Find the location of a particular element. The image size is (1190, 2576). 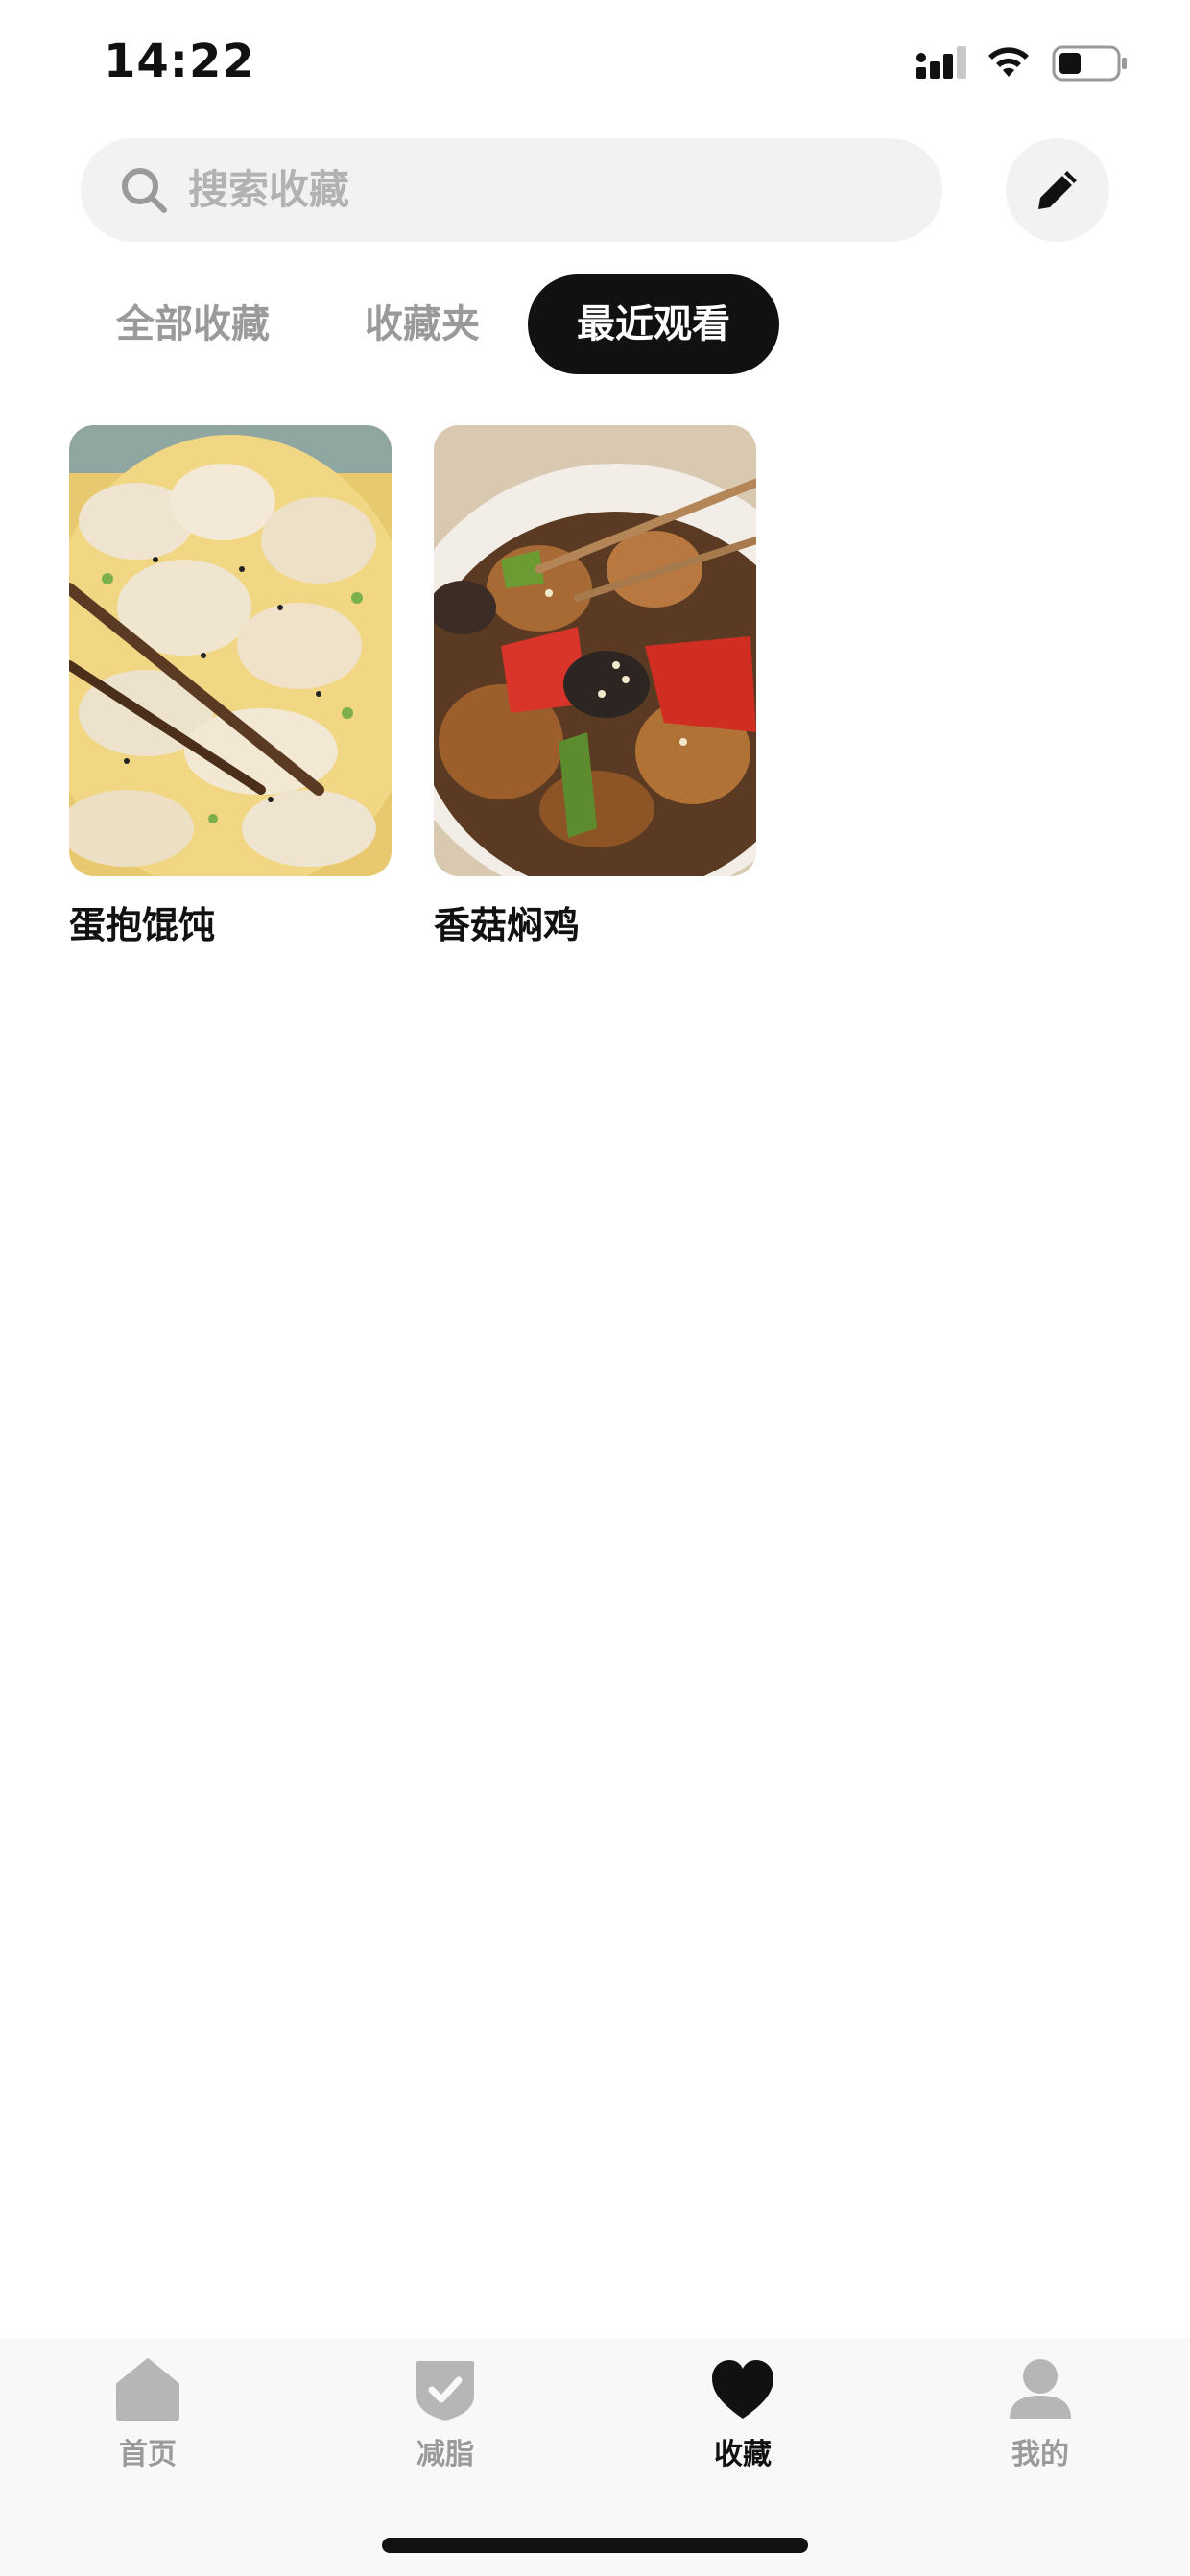

recipe-title: 香菇焖鸡 is located at coordinates (508, 925).